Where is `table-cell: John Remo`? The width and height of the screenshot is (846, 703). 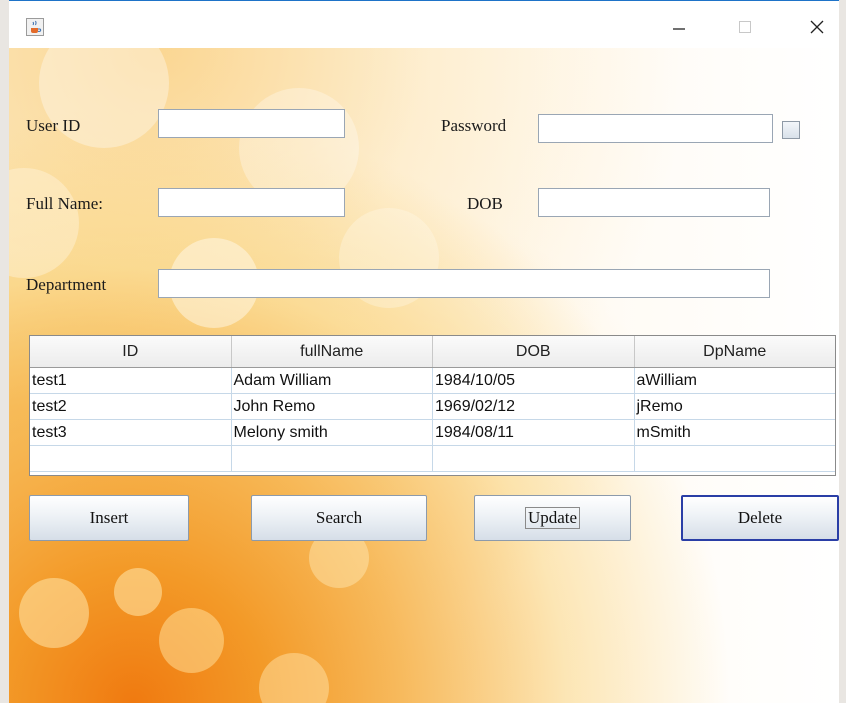
table-cell: John Remo is located at coordinates (332, 406).